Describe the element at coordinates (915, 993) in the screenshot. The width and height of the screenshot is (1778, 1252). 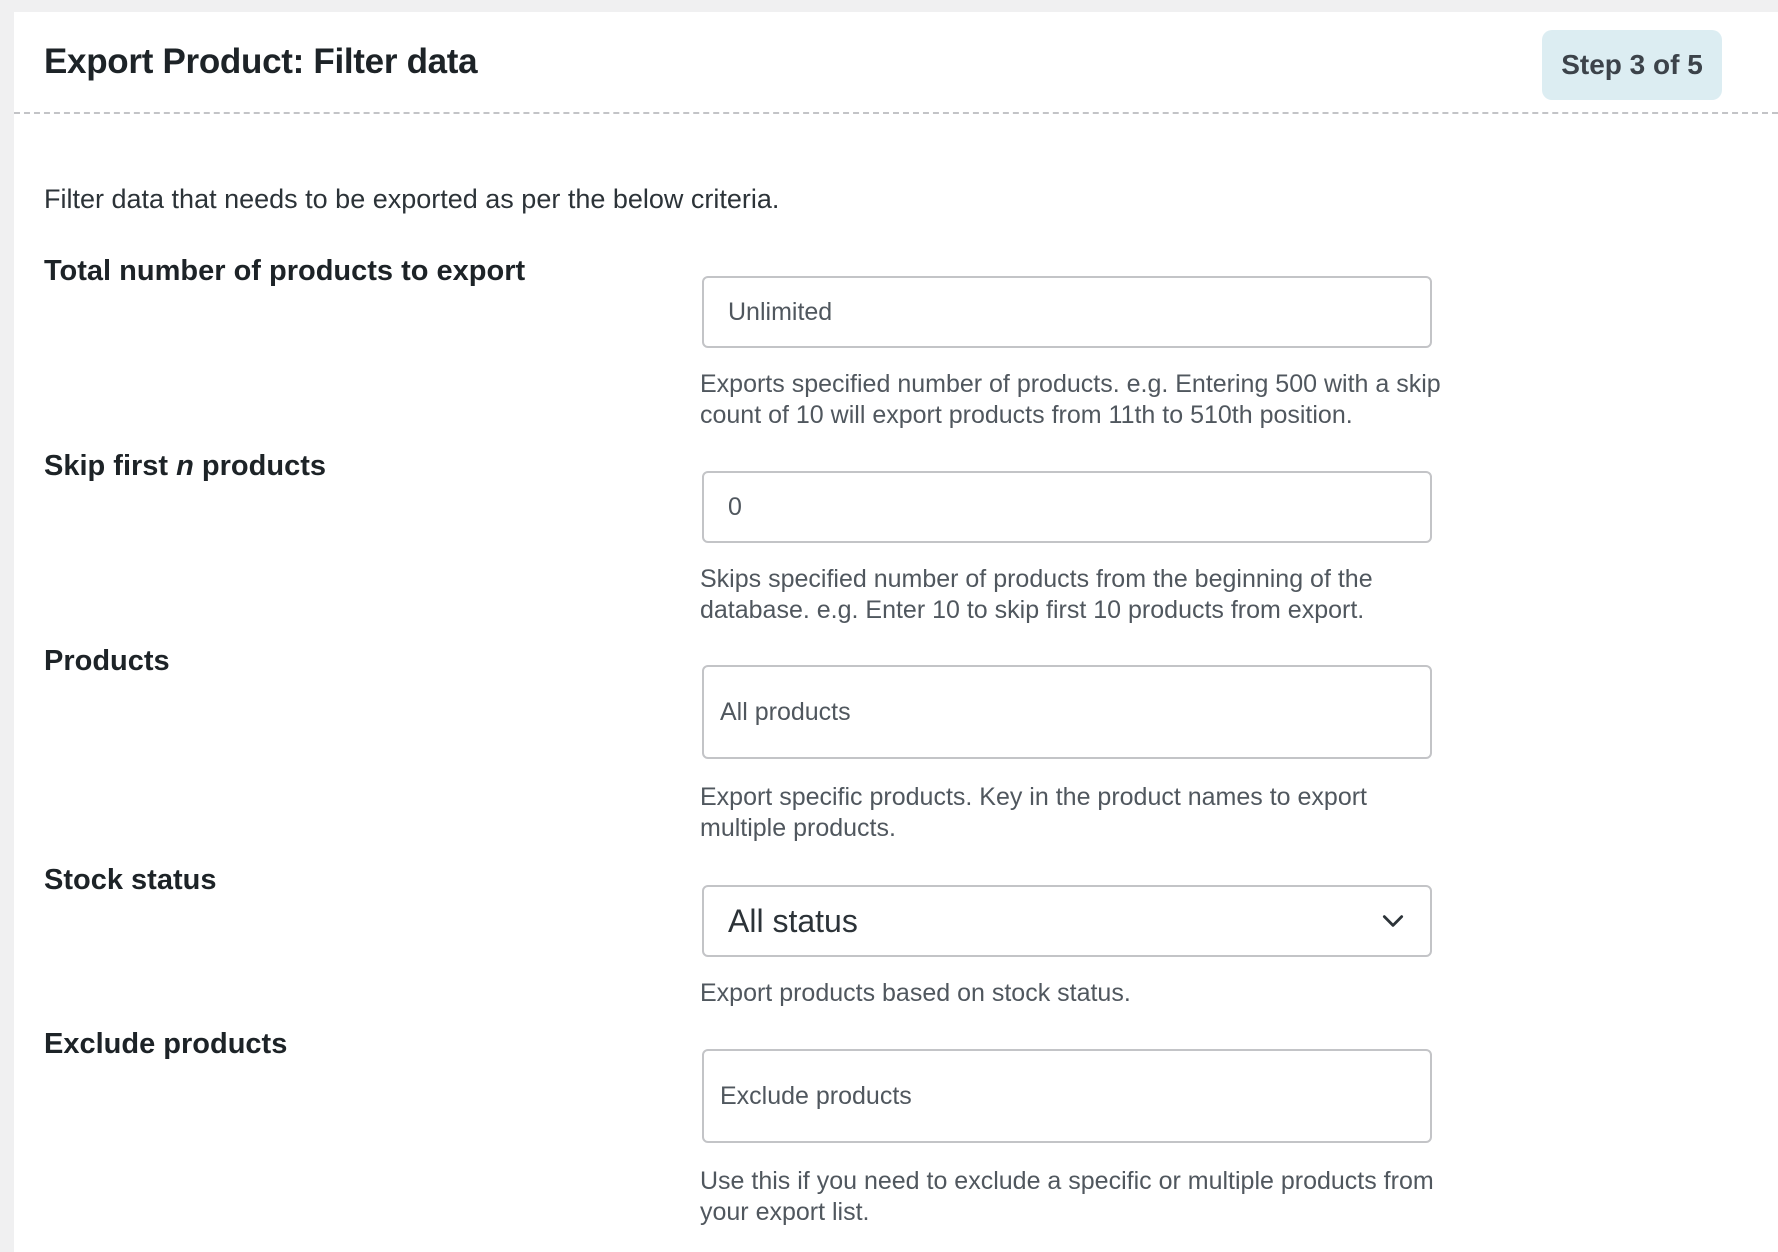
I see `stock-status-help: Export products based on stock status.` at that location.